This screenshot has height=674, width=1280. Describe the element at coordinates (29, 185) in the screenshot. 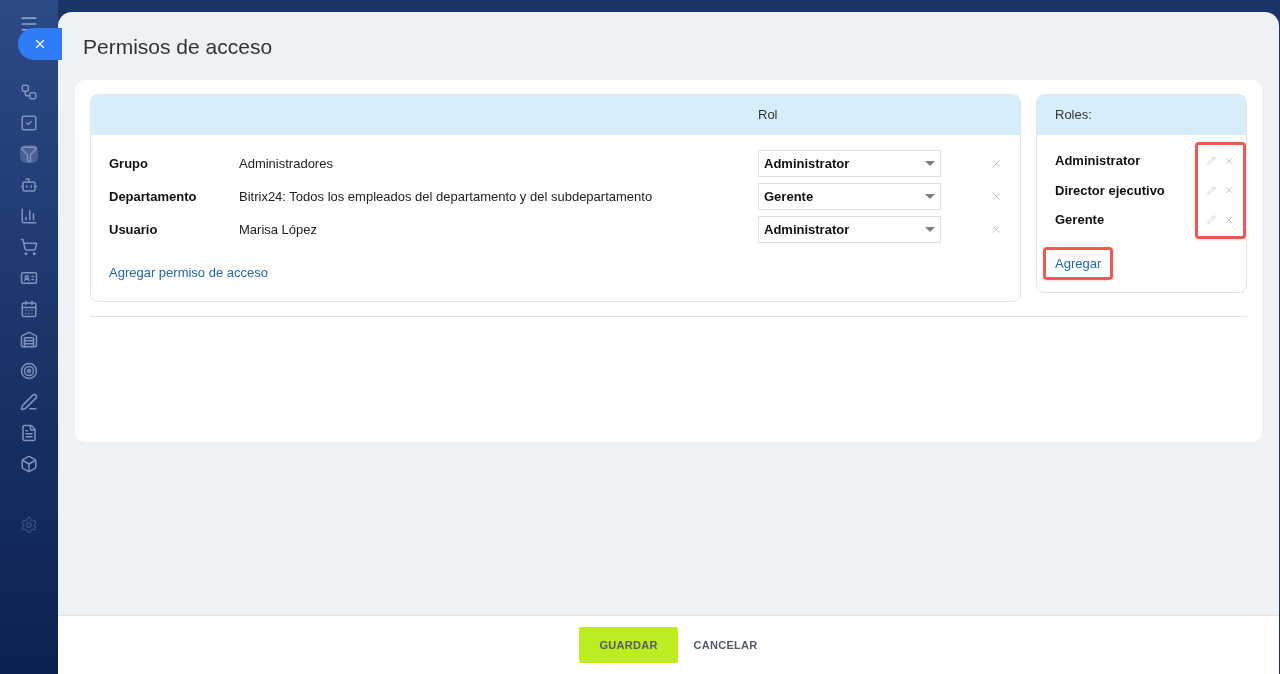

I see `robot-icon` at that location.